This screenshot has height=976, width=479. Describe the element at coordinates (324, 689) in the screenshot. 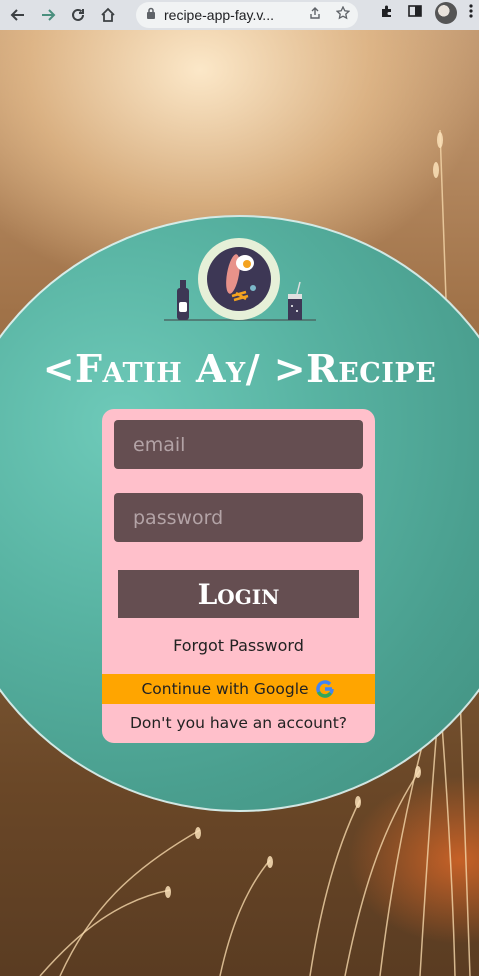

I see `google-icon` at that location.